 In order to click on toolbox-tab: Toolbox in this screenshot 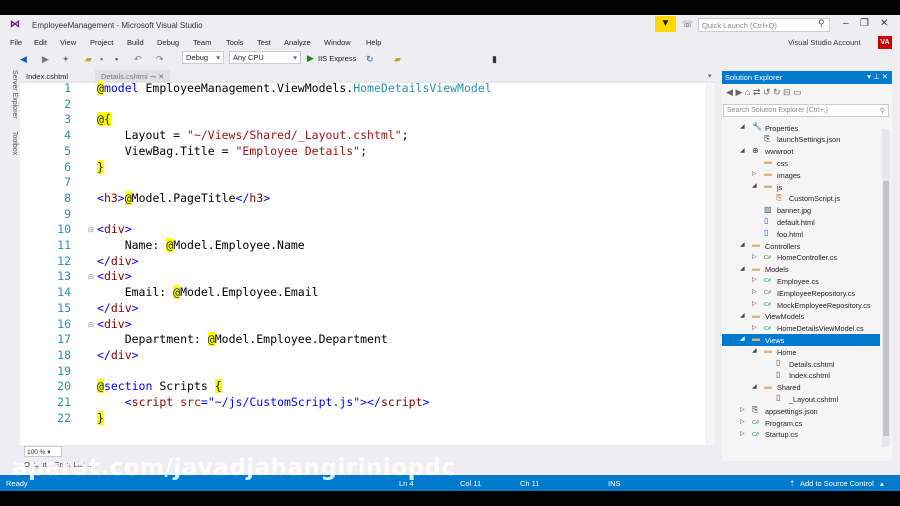, I will do `click(14, 143)`.